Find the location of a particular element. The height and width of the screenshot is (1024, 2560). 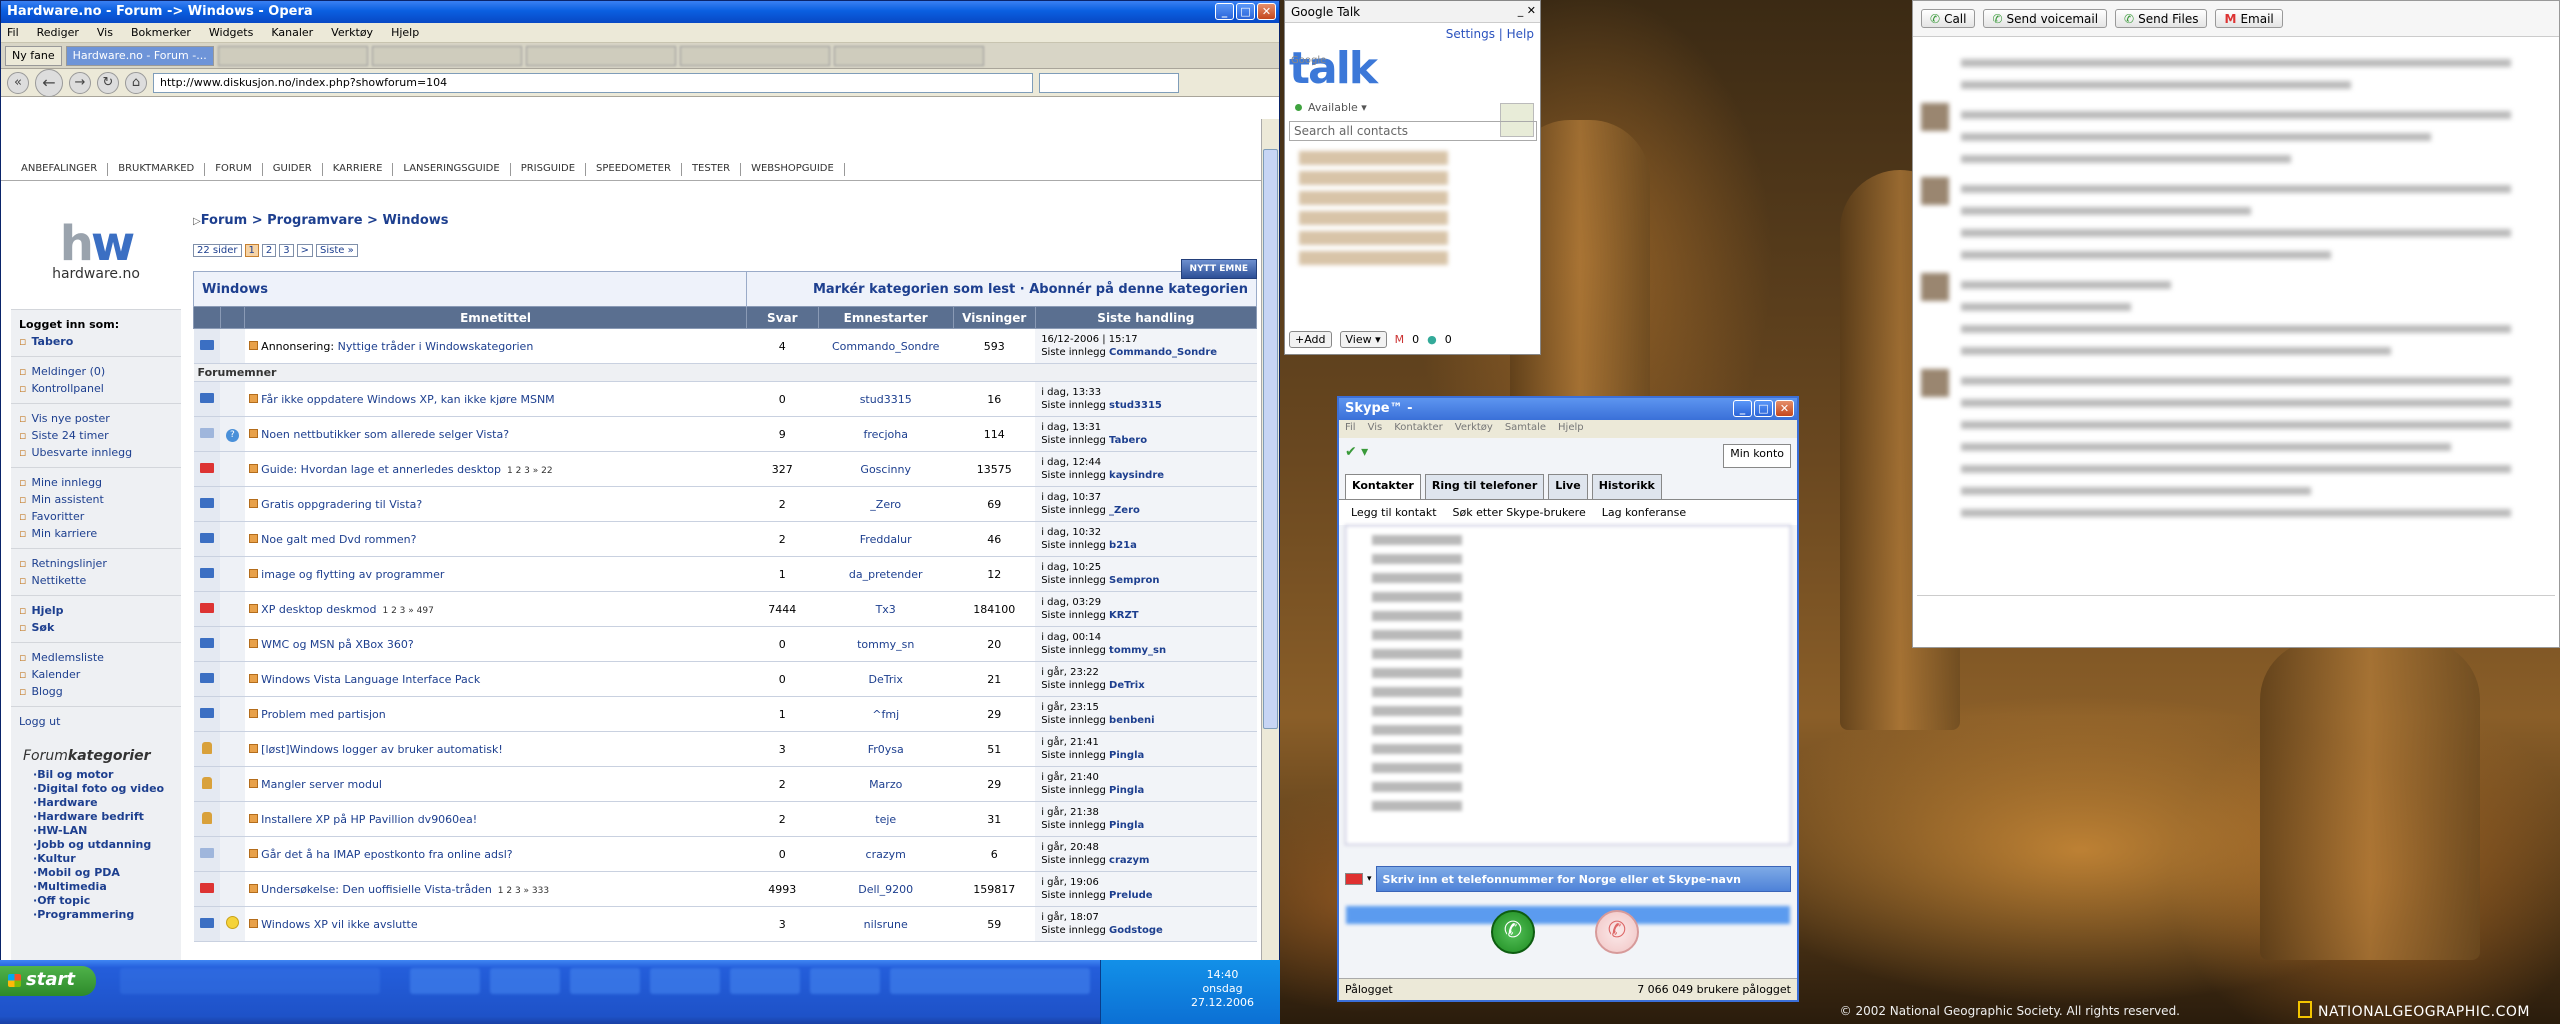

menu-widgets: Widgets is located at coordinates (231, 32).